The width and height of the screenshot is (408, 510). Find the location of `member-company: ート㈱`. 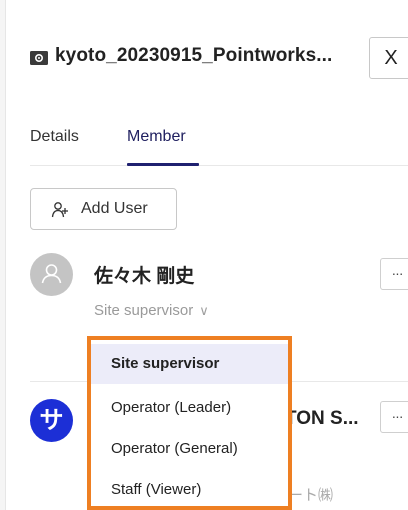

member-company: ート㈱ is located at coordinates (311, 495).